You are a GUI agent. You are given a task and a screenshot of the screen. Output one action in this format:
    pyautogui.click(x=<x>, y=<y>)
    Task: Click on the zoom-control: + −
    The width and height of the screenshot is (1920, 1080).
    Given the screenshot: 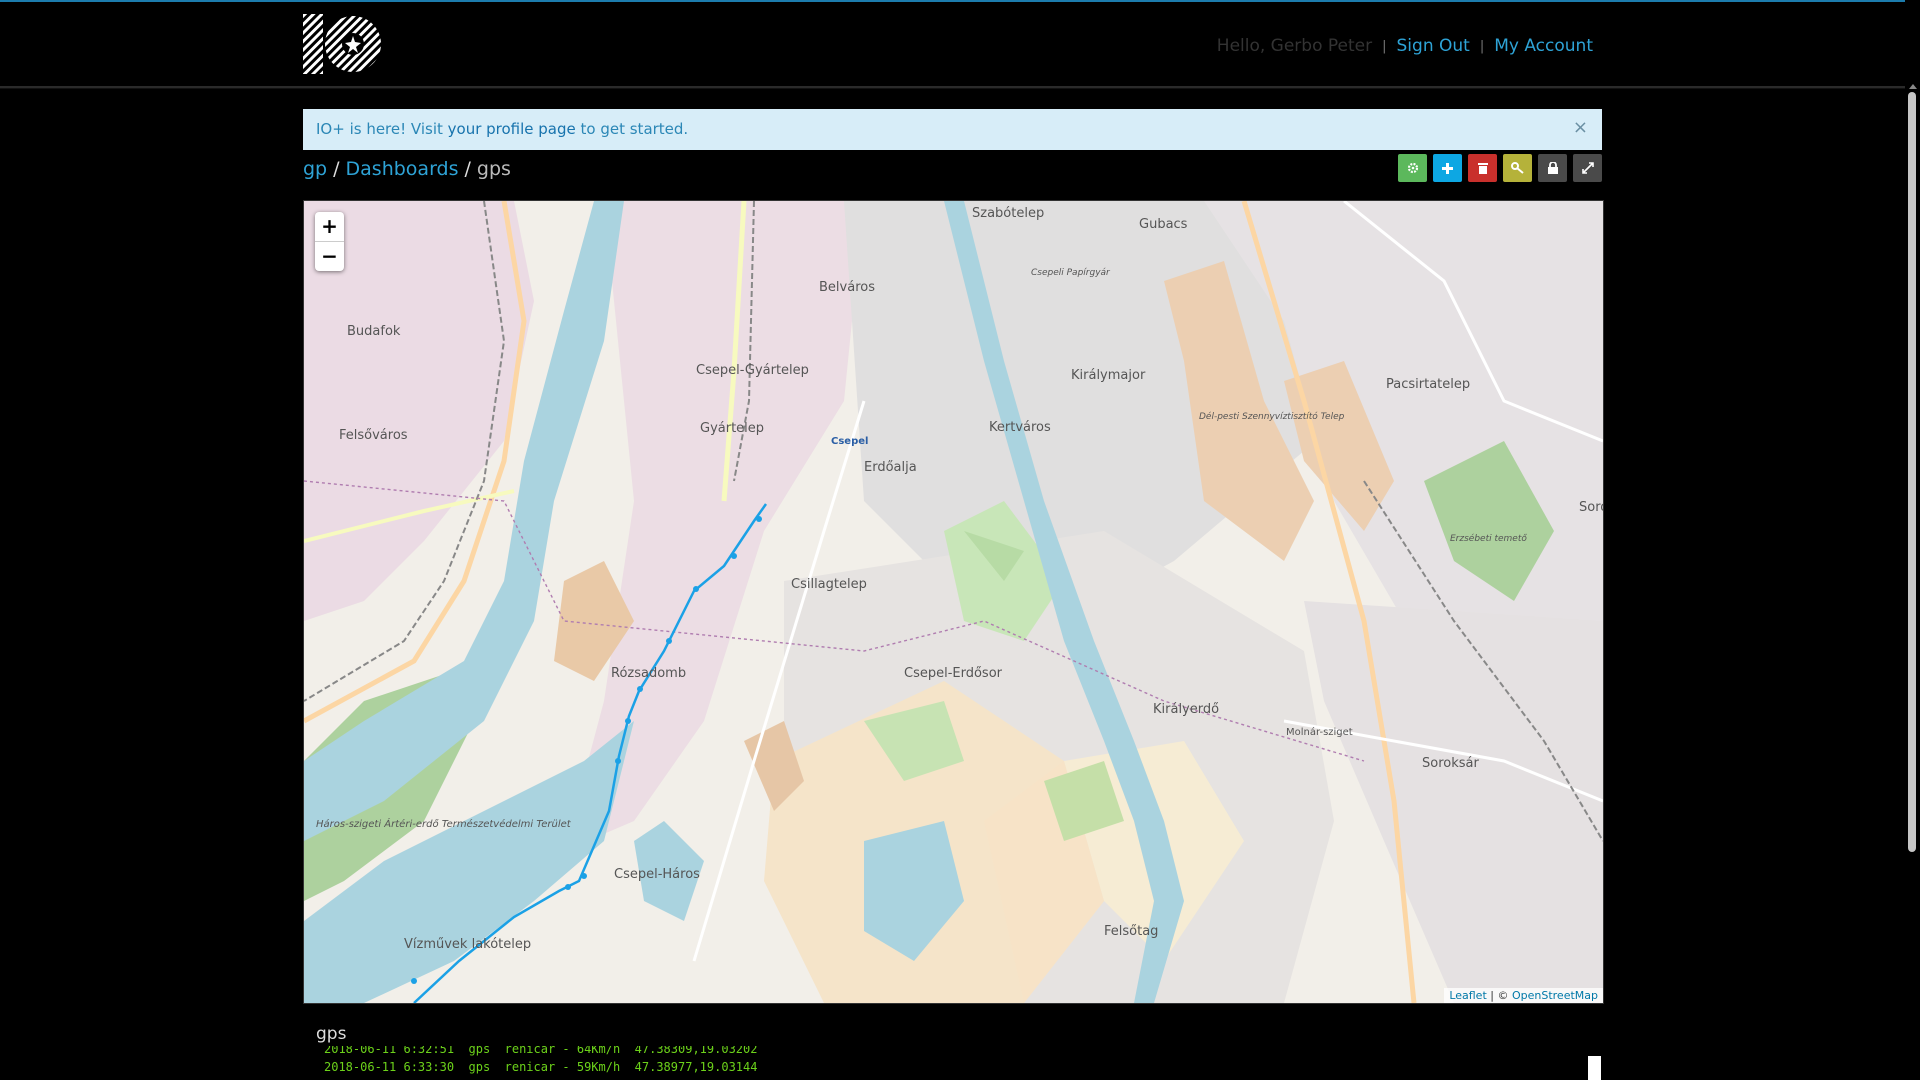 What is the action you would take?
    pyautogui.click(x=329, y=241)
    